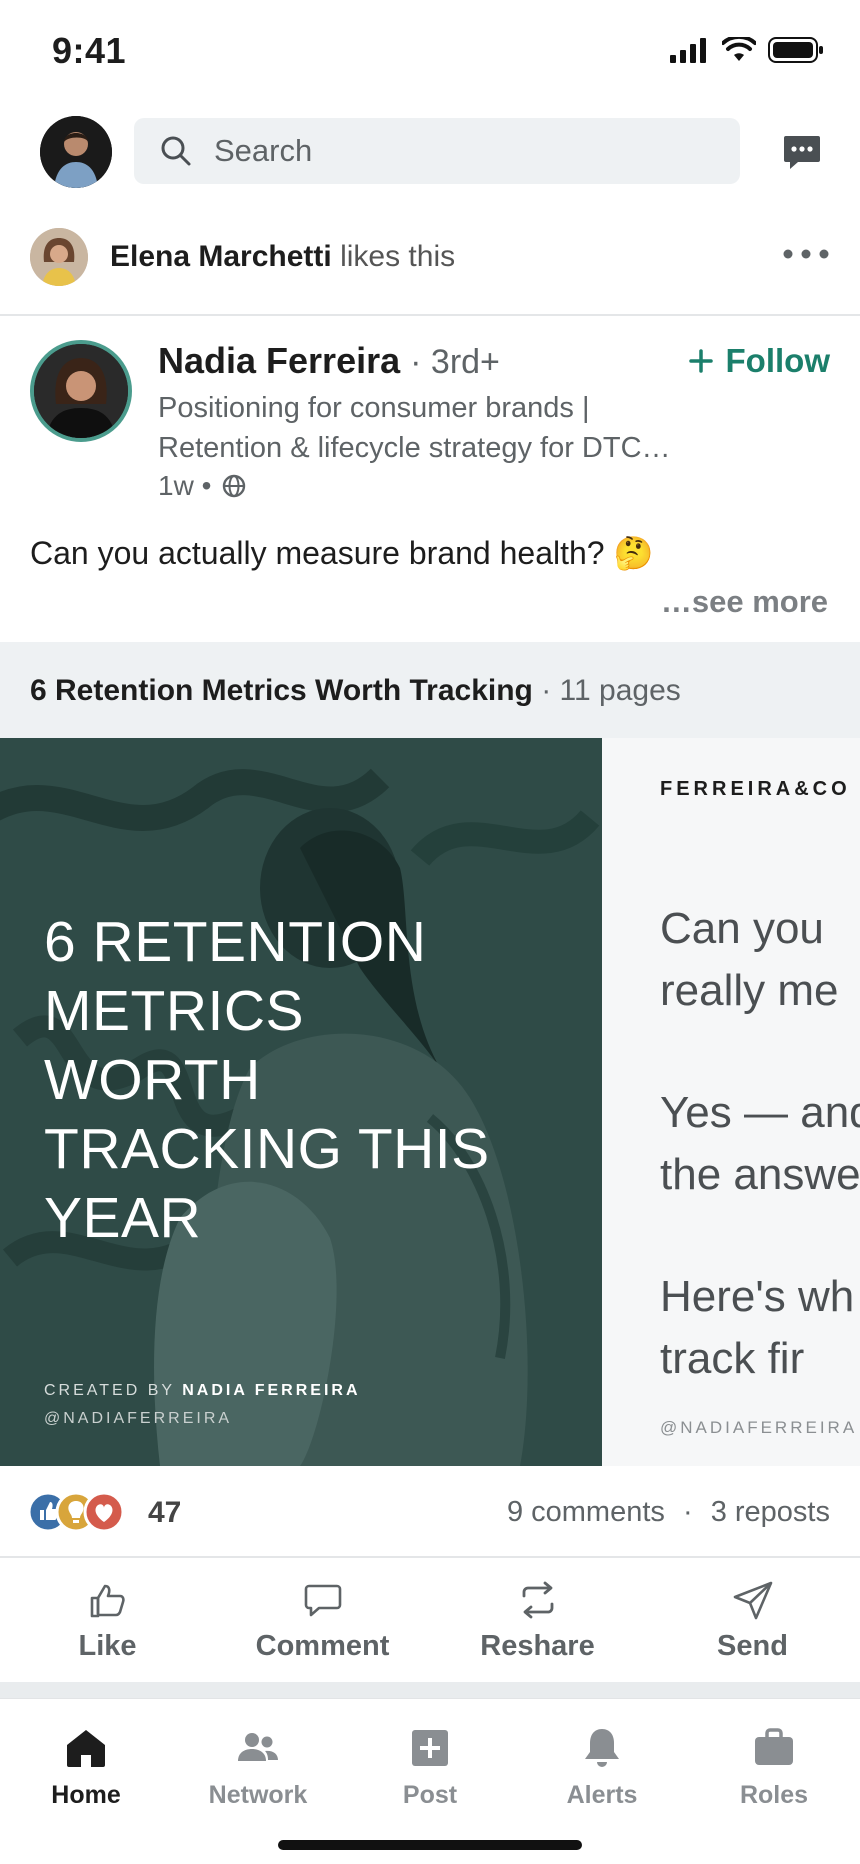  I want to click on comment-icon, so click(322, 1600).